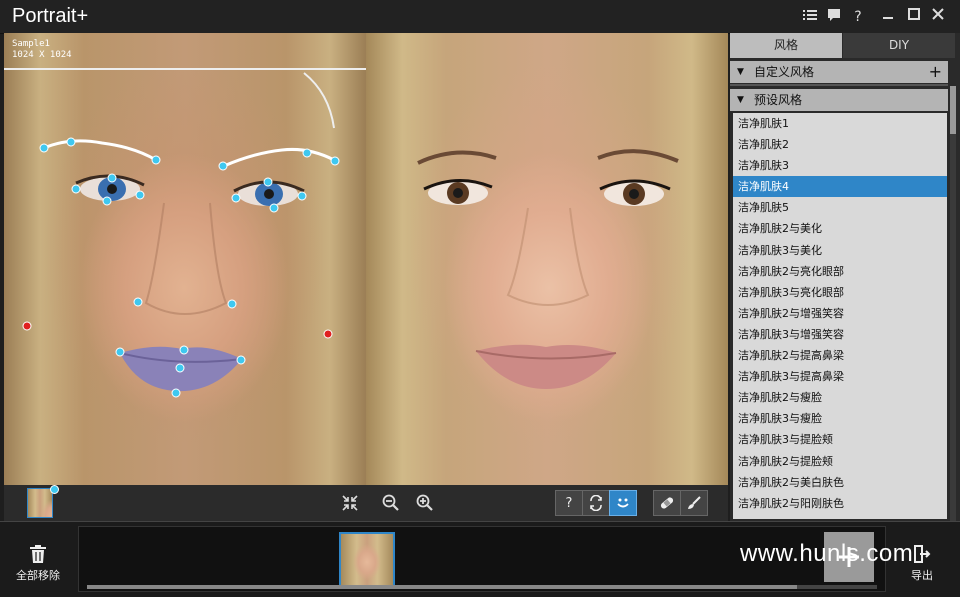  Describe the element at coordinates (480, 17) in the screenshot. I see `title-bar: Portrait+ ?` at that location.